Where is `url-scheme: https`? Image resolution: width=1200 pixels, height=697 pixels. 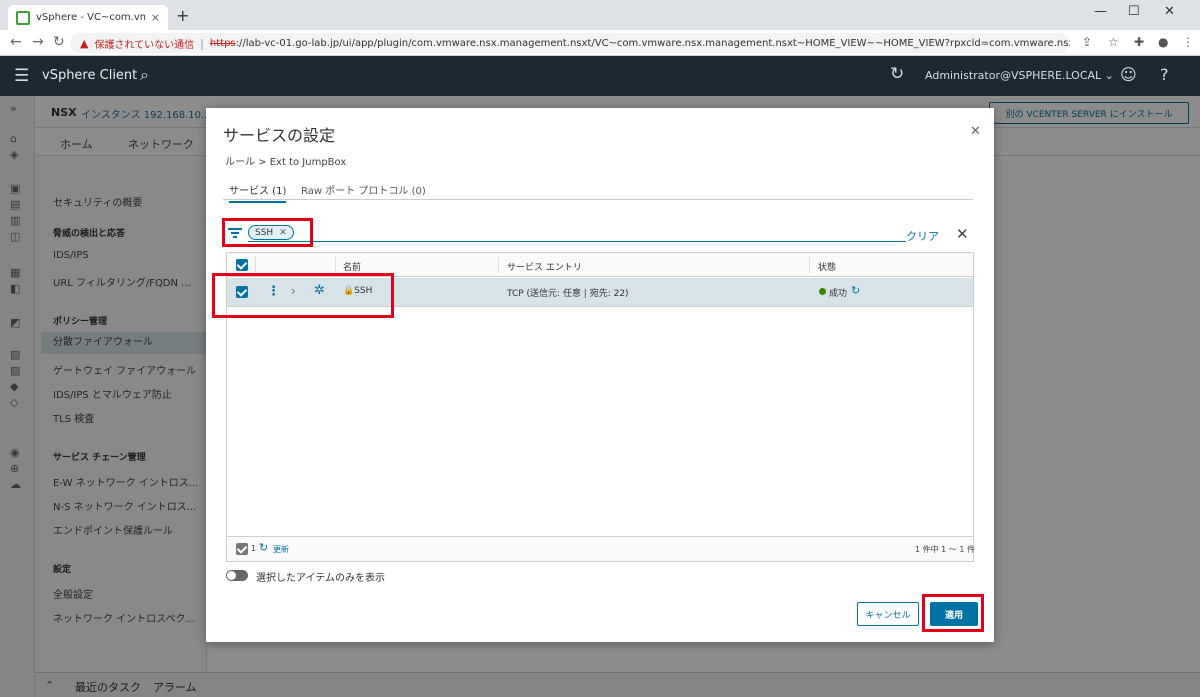
url-scheme: https is located at coordinates (222, 43).